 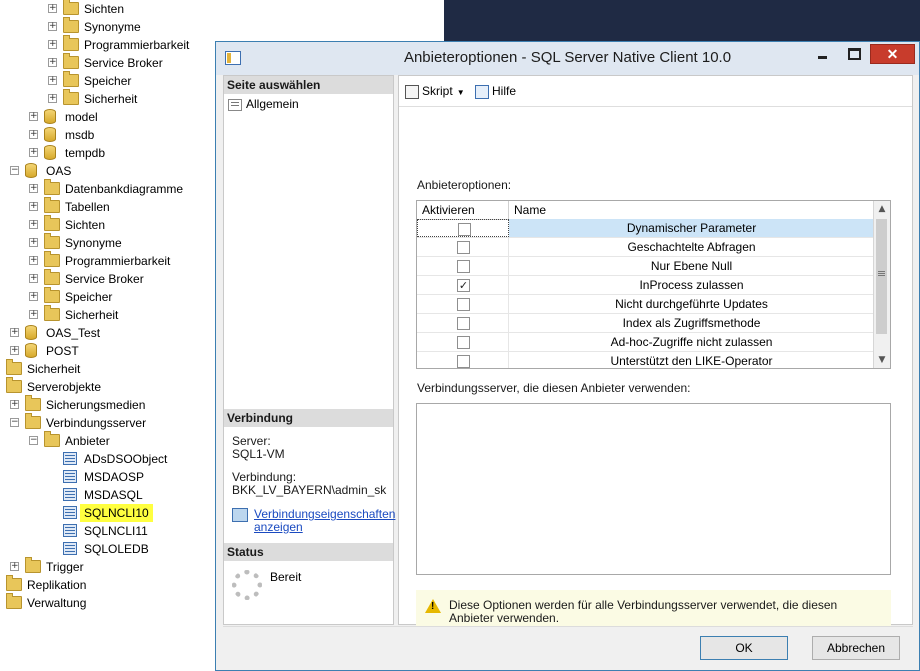 I want to click on table-row: Geschachtelte Abfragen, so click(x=645, y=247).